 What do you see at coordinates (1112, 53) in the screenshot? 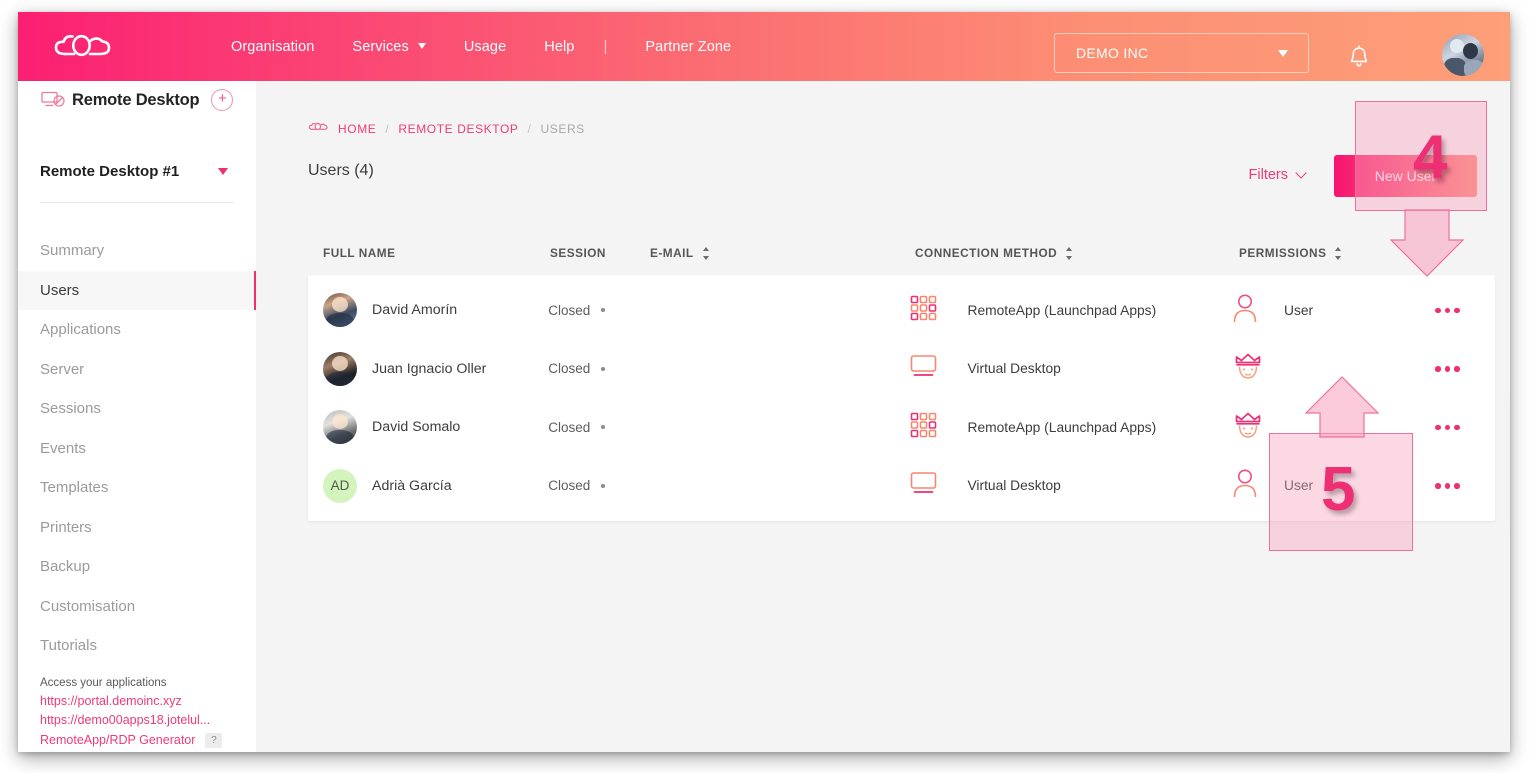
I see `organisation-selector-value: DEMO INC` at bounding box center [1112, 53].